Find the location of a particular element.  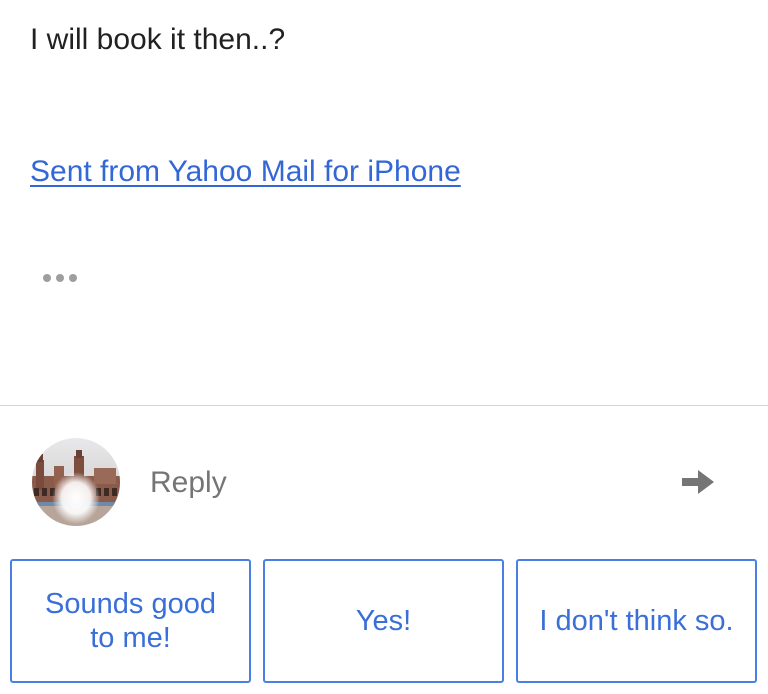

send-button is located at coordinates (698, 482).